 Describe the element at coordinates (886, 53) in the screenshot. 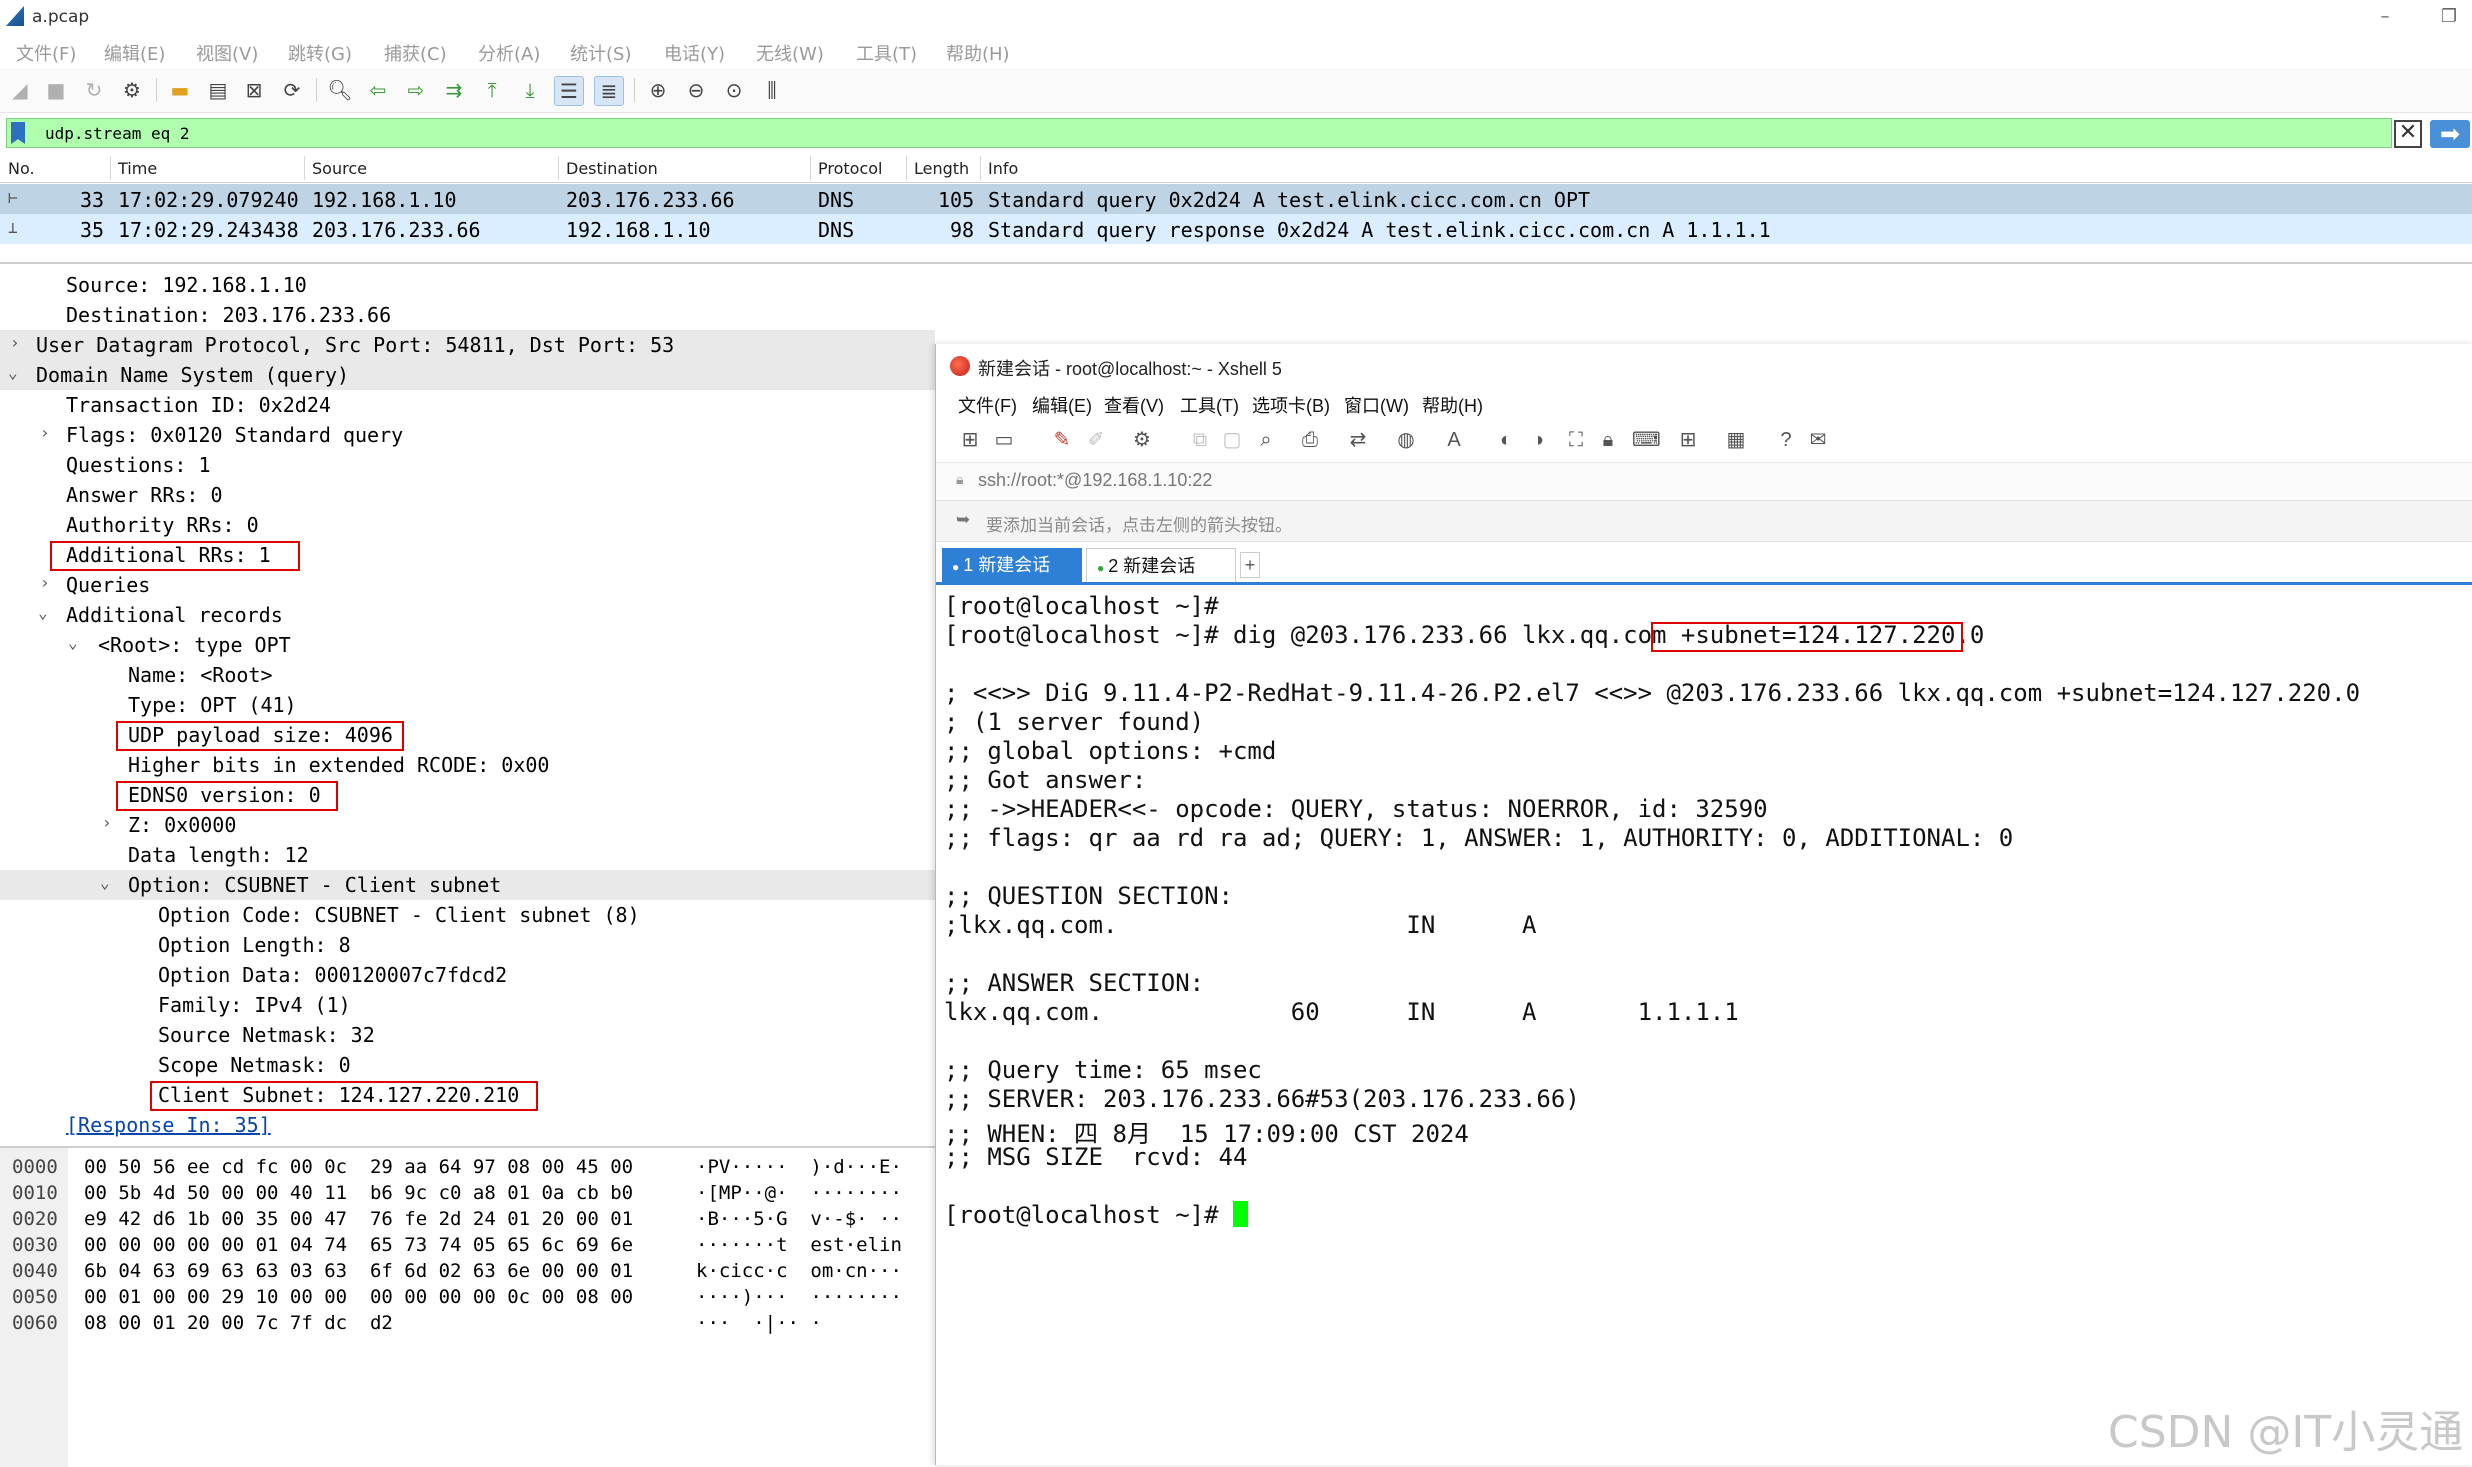

I see `menu-tools: 工具(T)` at that location.